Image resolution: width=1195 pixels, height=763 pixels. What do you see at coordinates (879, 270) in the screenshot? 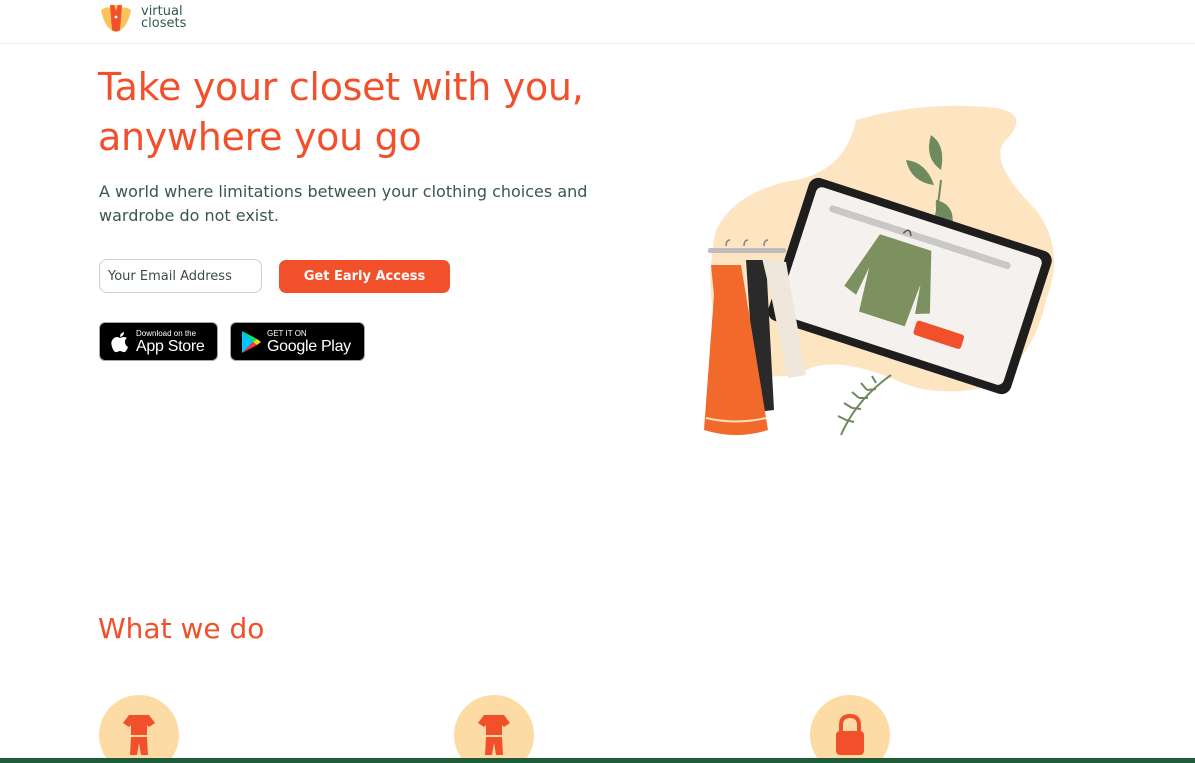
I see `virtual-closet-illustration` at bounding box center [879, 270].